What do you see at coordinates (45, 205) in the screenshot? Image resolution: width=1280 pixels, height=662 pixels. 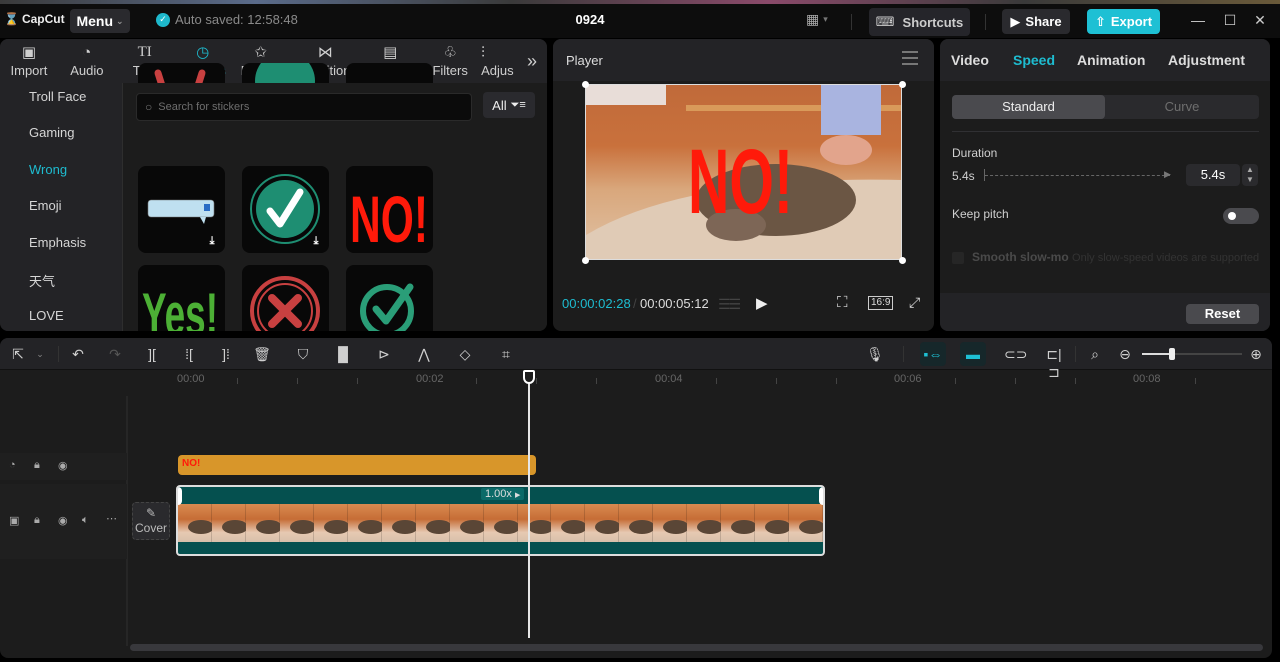 I see `category-emoji: Emoji` at bounding box center [45, 205].